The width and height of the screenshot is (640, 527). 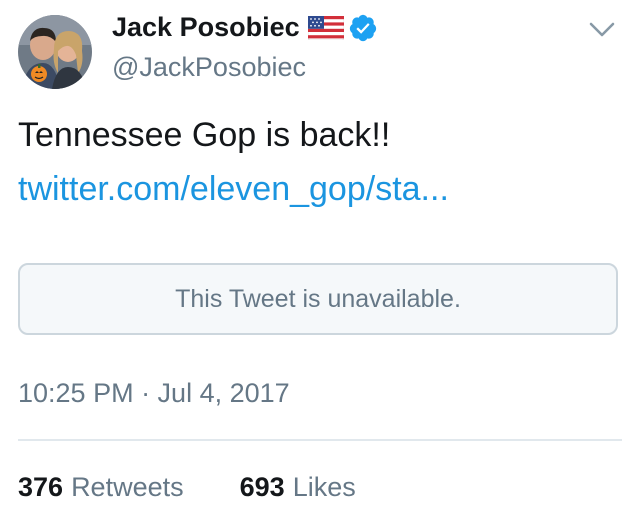 What do you see at coordinates (41, 487) in the screenshot?
I see `retweets-count: 376` at bounding box center [41, 487].